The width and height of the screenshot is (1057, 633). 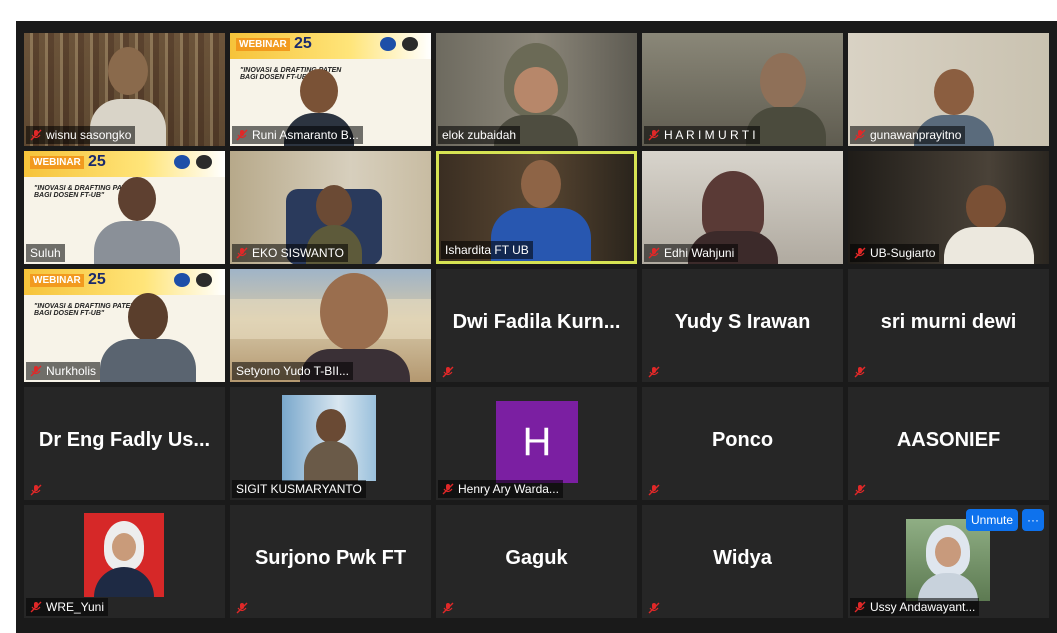 What do you see at coordinates (895, 253) in the screenshot?
I see `participant-name: UB-Sugiarto` at bounding box center [895, 253].